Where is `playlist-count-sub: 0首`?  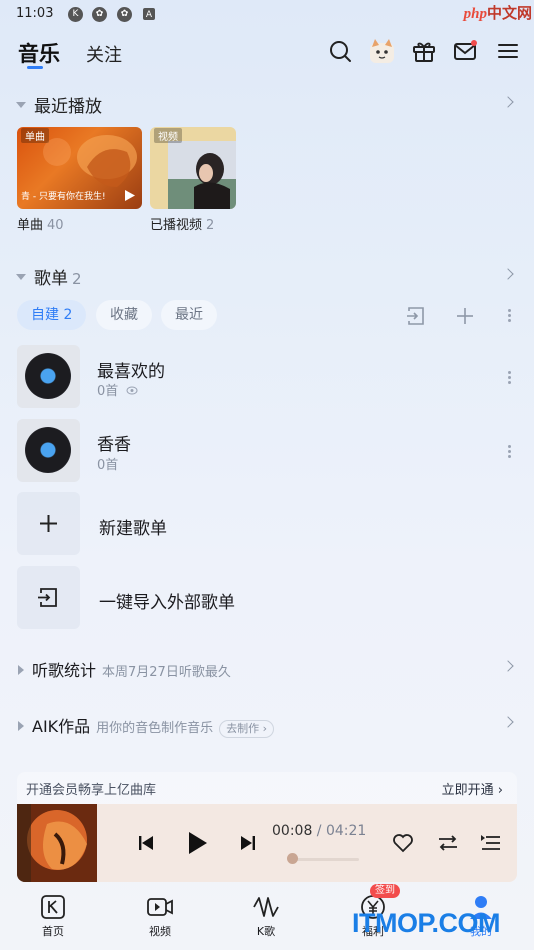
playlist-count-sub: 0首 is located at coordinates (117, 389).